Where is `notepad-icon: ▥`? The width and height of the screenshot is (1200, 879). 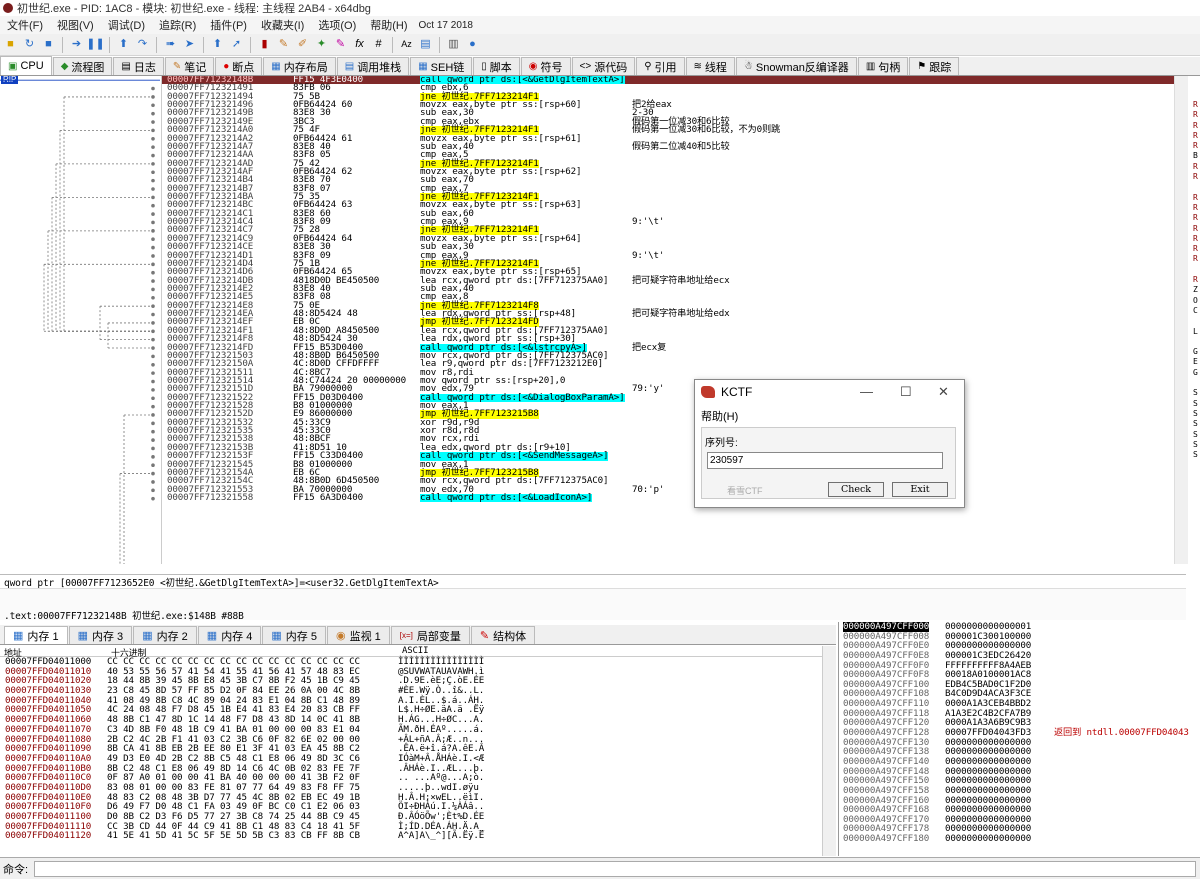
notepad-icon: ▥ is located at coordinates (453, 44).